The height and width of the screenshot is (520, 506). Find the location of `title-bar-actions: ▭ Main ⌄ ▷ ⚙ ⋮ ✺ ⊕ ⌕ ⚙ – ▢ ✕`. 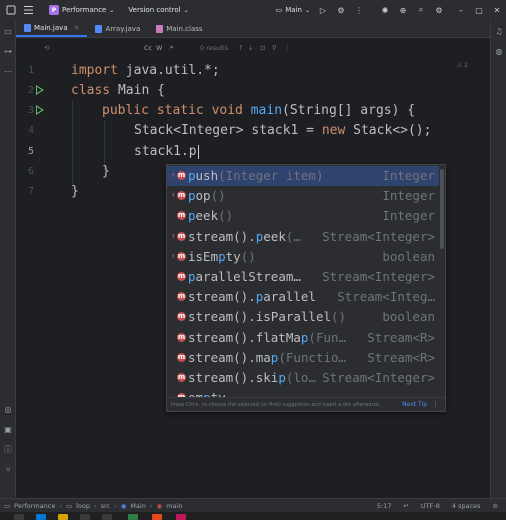

title-bar-actions: ▭ Main ⌄ ▷ ⚙ ⋮ ✺ ⊕ ⌕ ⚙ – ▢ ✕ is located at coordinates (389, 10).